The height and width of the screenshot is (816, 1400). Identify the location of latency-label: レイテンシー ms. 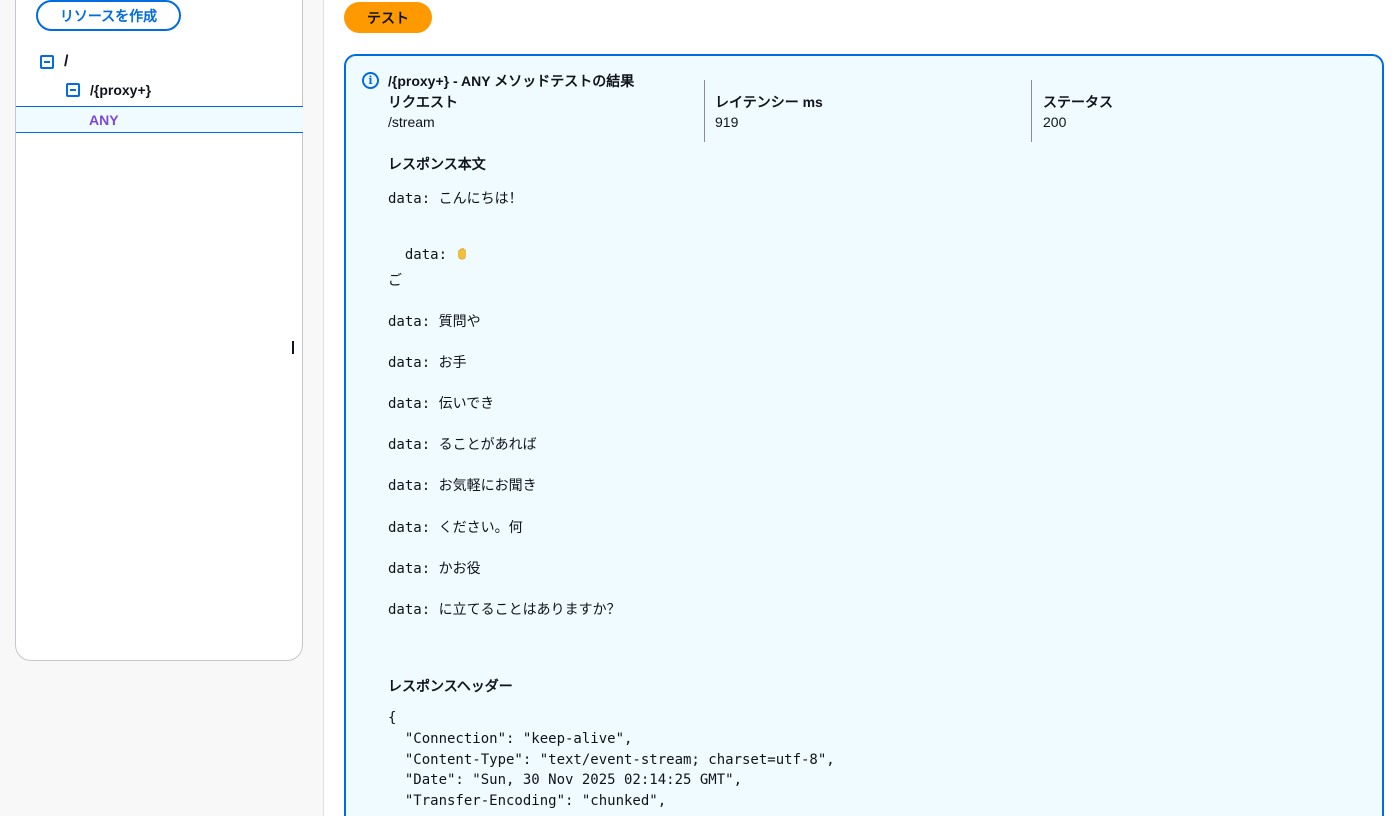
(769, 102).